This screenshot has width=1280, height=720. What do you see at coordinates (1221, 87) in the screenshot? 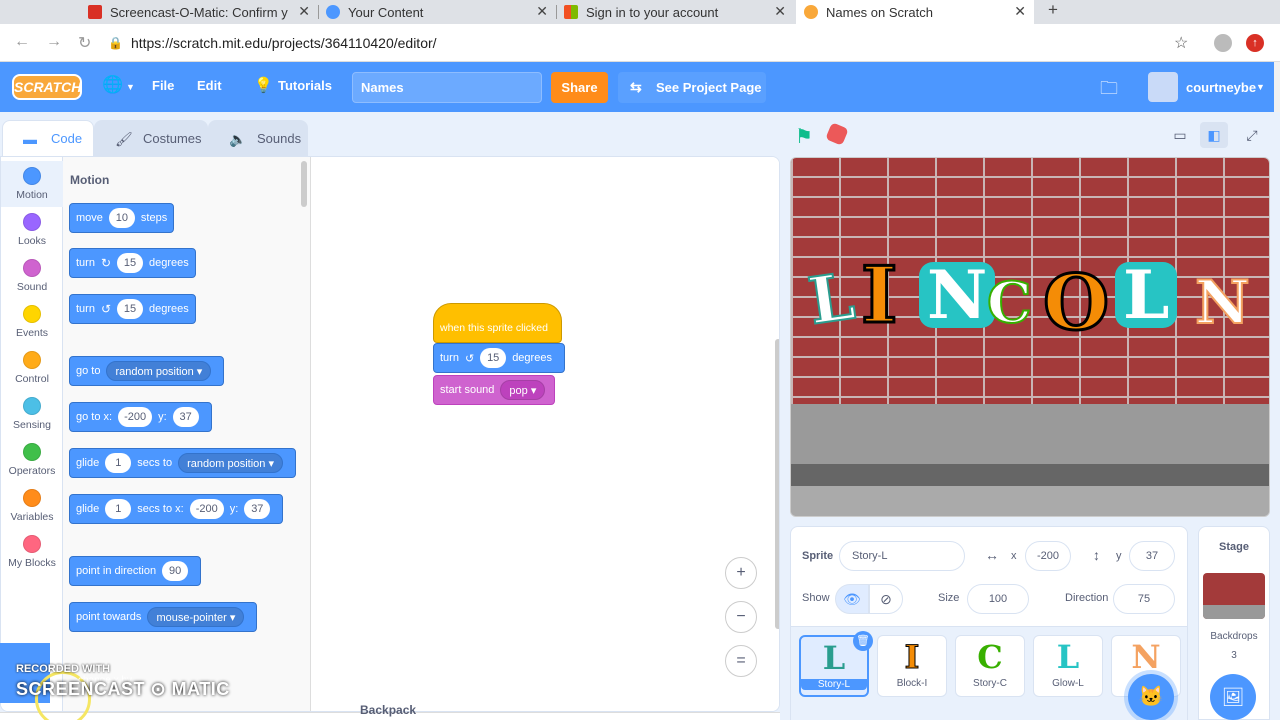
I see `username: courtneybe` at bounding box center [1221, 87].